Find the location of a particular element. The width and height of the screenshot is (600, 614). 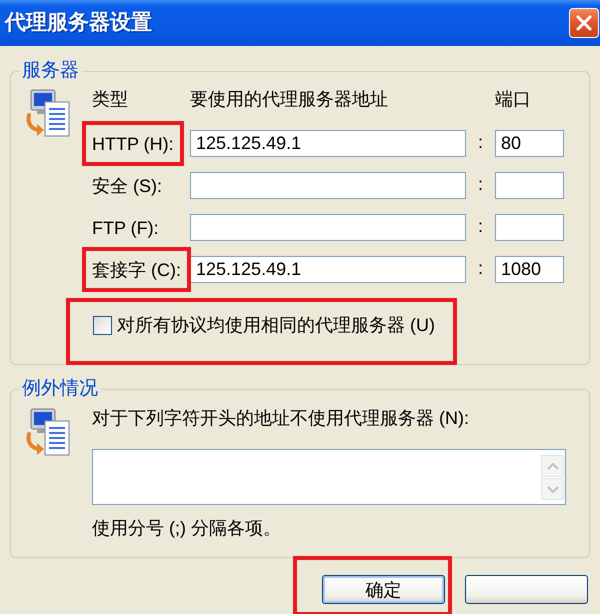

field-label: 套接字 (C): is located at coordinates (136, 270).